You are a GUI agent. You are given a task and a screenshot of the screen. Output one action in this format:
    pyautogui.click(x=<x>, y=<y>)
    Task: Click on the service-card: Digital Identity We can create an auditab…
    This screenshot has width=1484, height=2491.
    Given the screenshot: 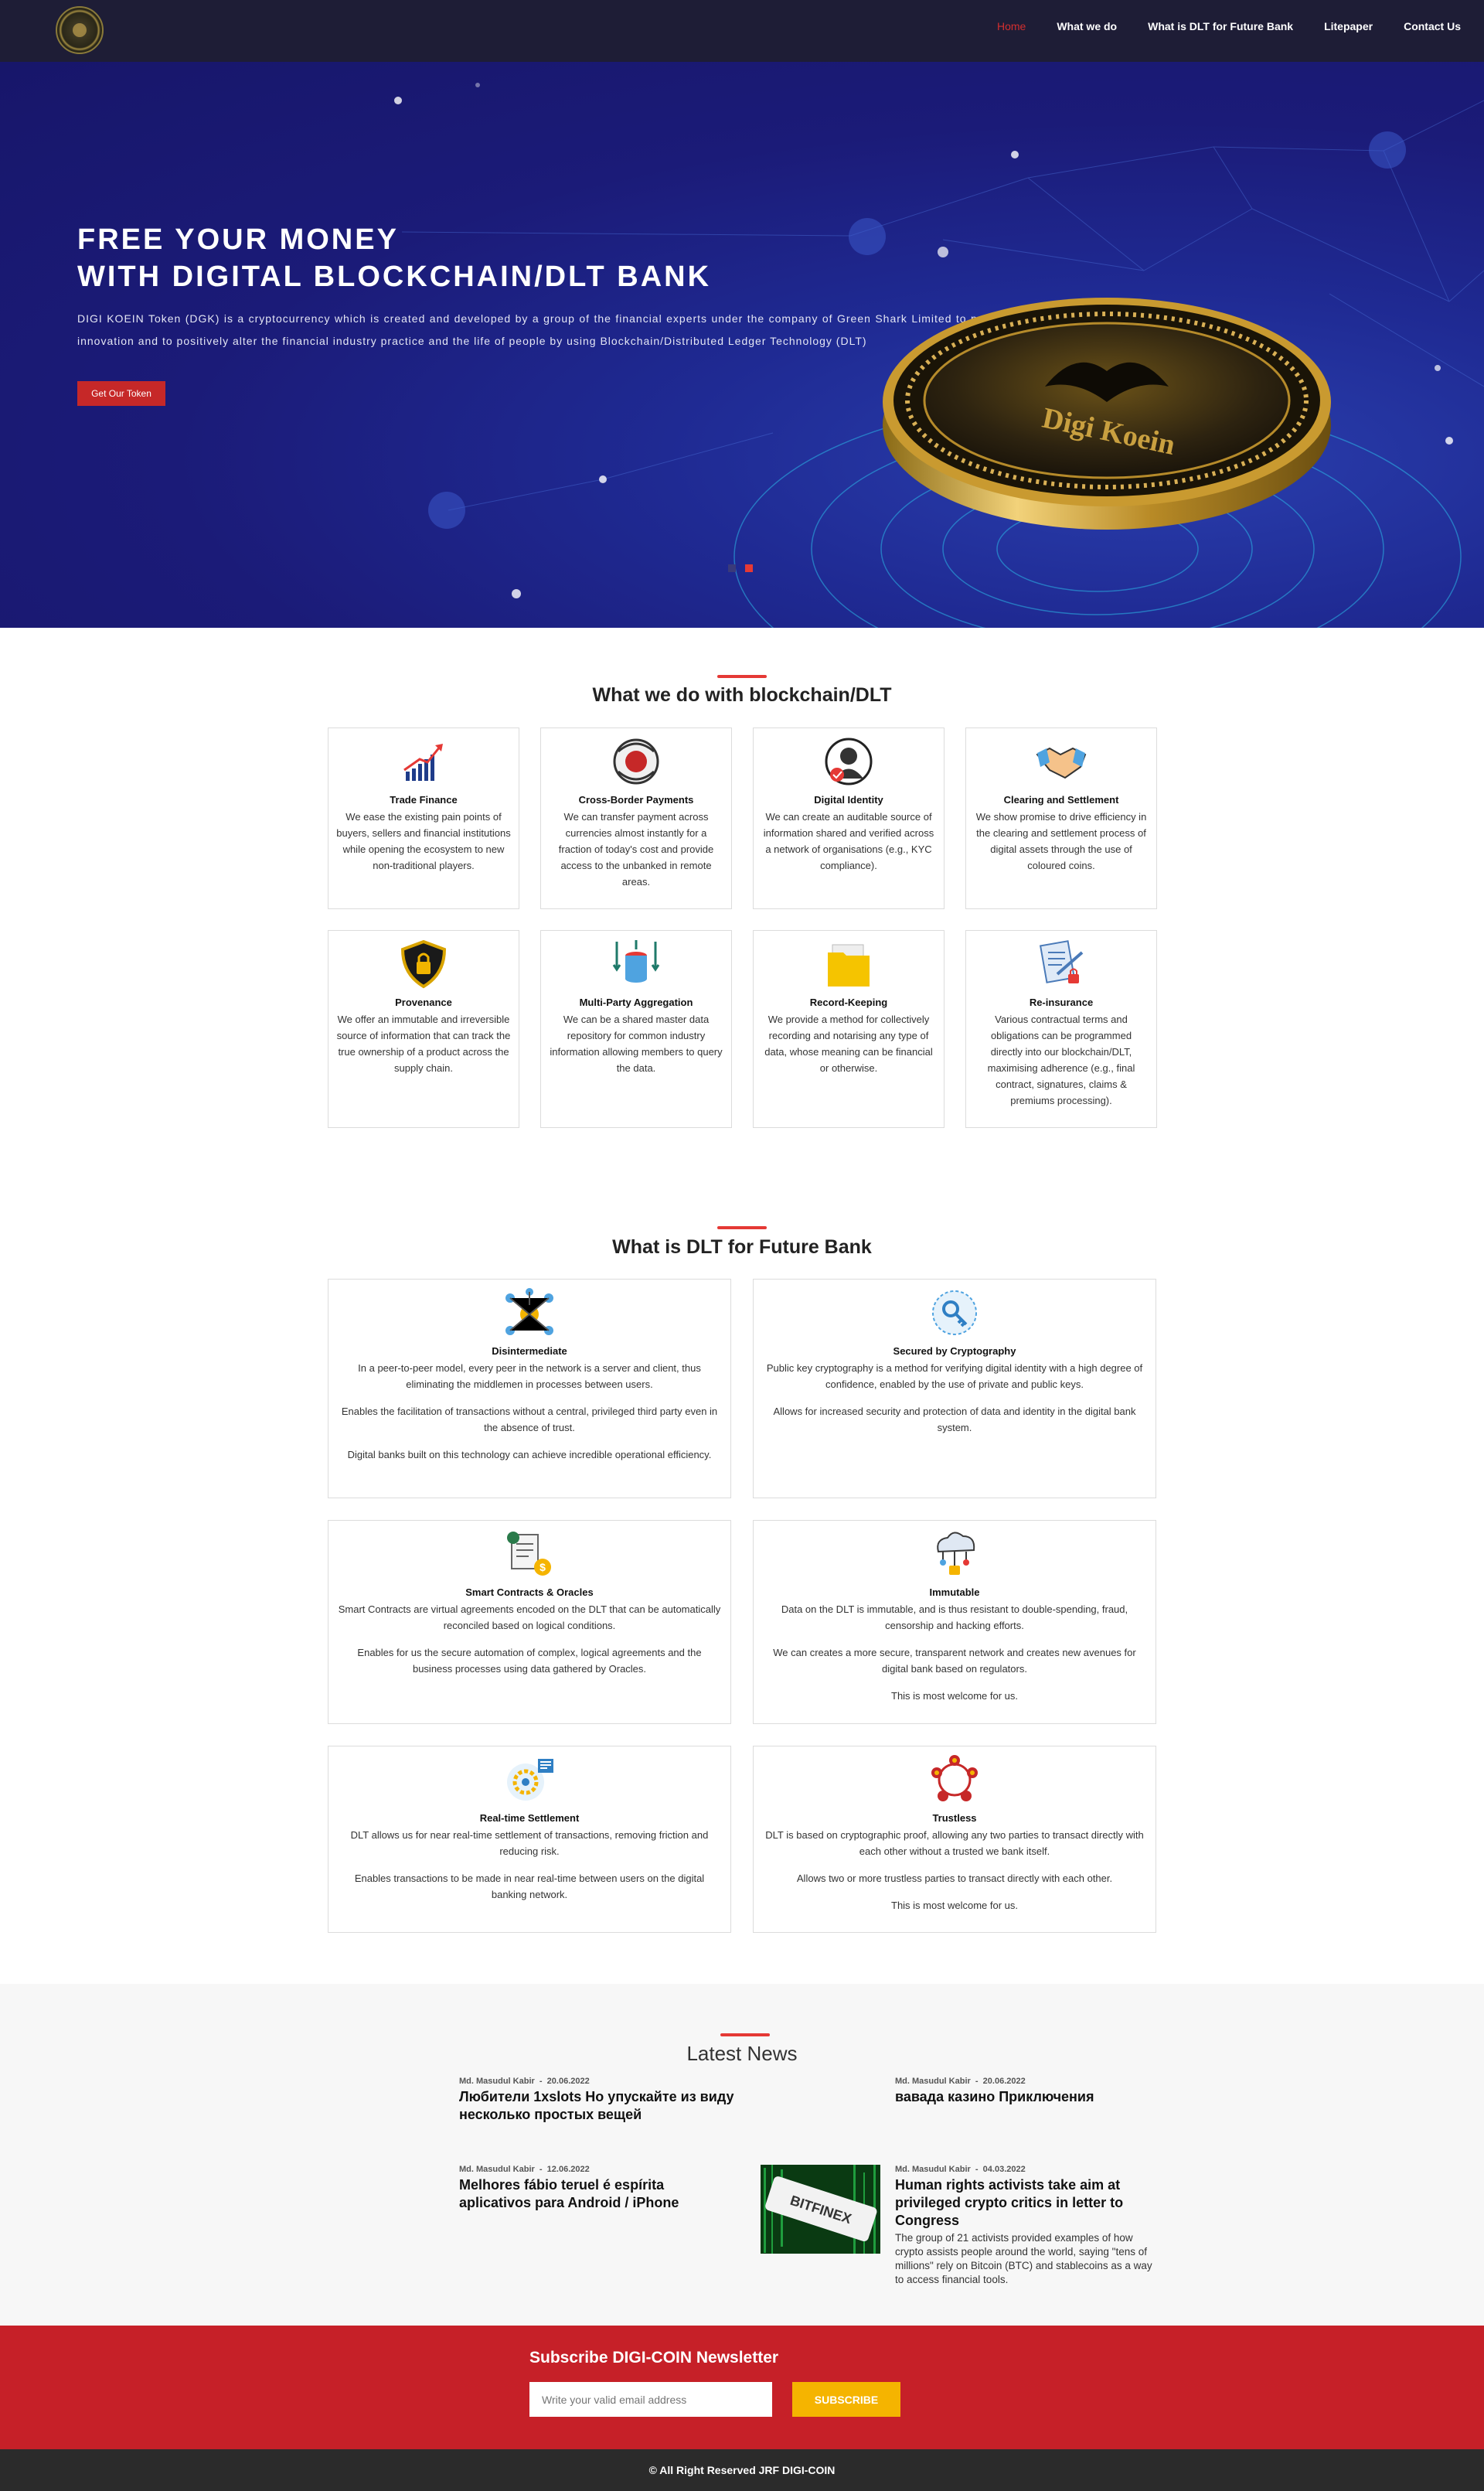 What is the action you would take?
    pyautogui.click(x=849, y=819)
    